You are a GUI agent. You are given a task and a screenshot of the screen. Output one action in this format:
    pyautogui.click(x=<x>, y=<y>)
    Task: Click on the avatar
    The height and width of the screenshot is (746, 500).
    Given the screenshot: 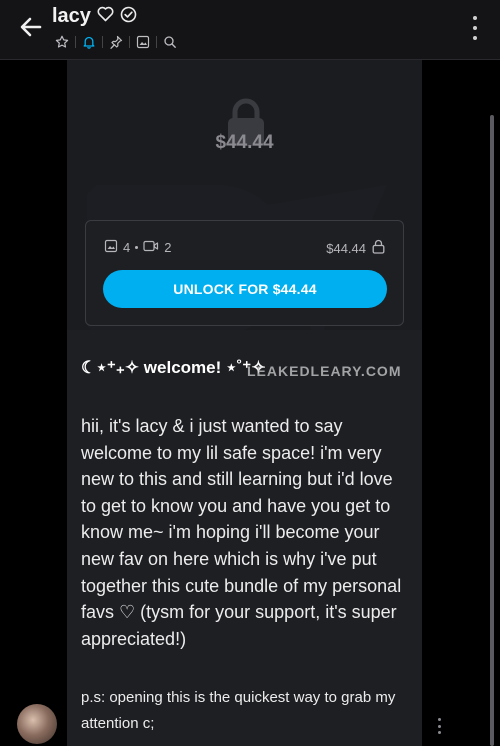 What is the action you would take?
    pyautogui.click(x=37, y=724)
    